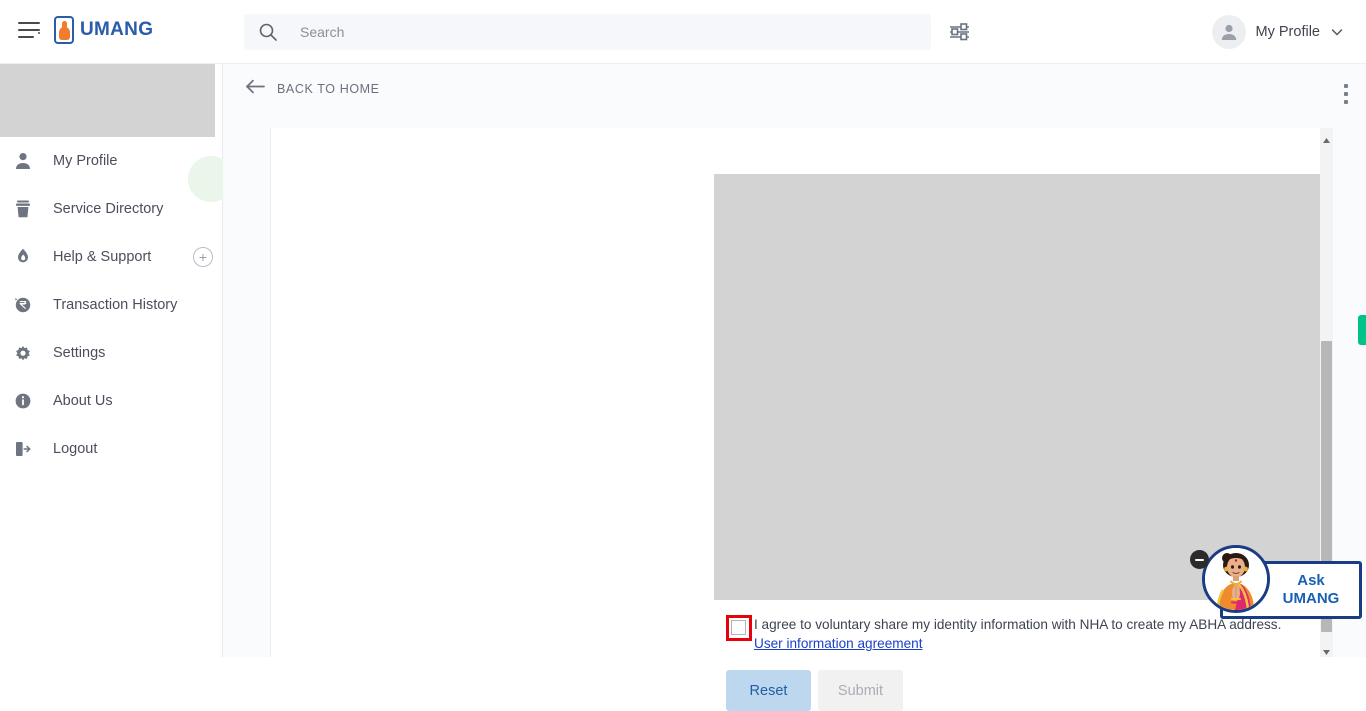  I want to click on history-rupee-icon, so click(23, 305).